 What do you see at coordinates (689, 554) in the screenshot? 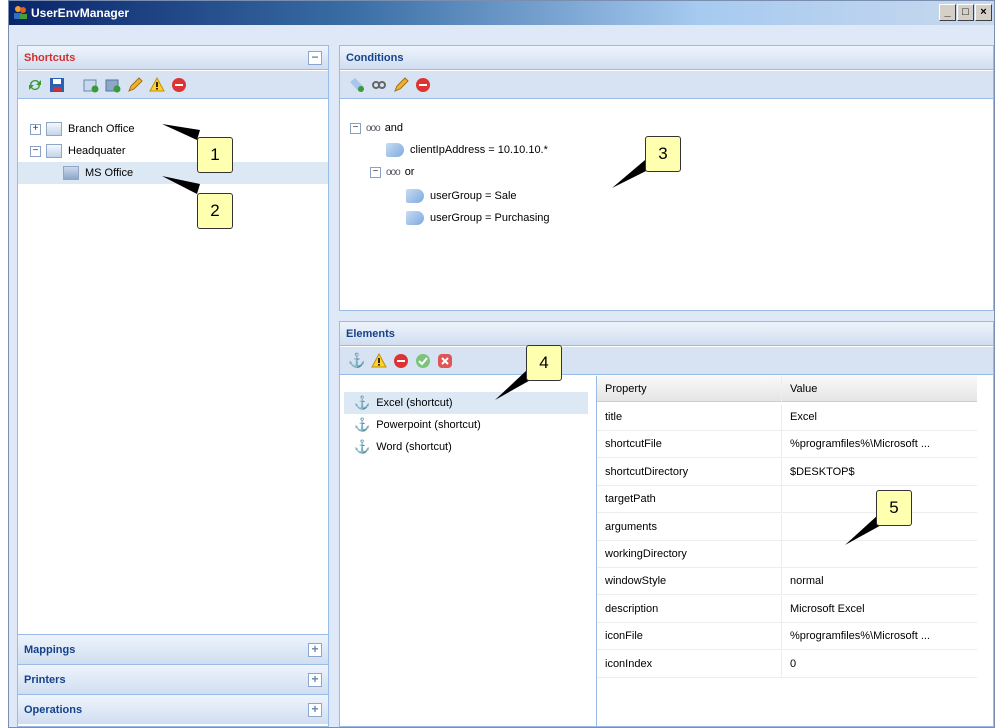
I see `grid-cell-property: workingDirectory` at bounding box center [689, 554].